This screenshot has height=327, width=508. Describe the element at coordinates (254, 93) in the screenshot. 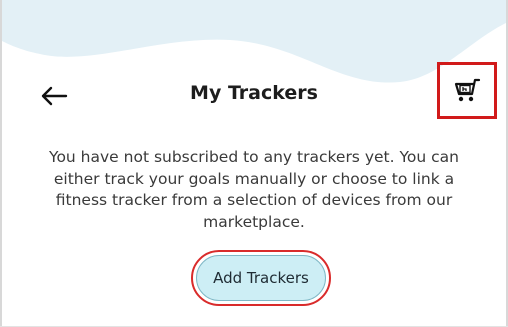

I see `page-title: My Trackers` at that location.